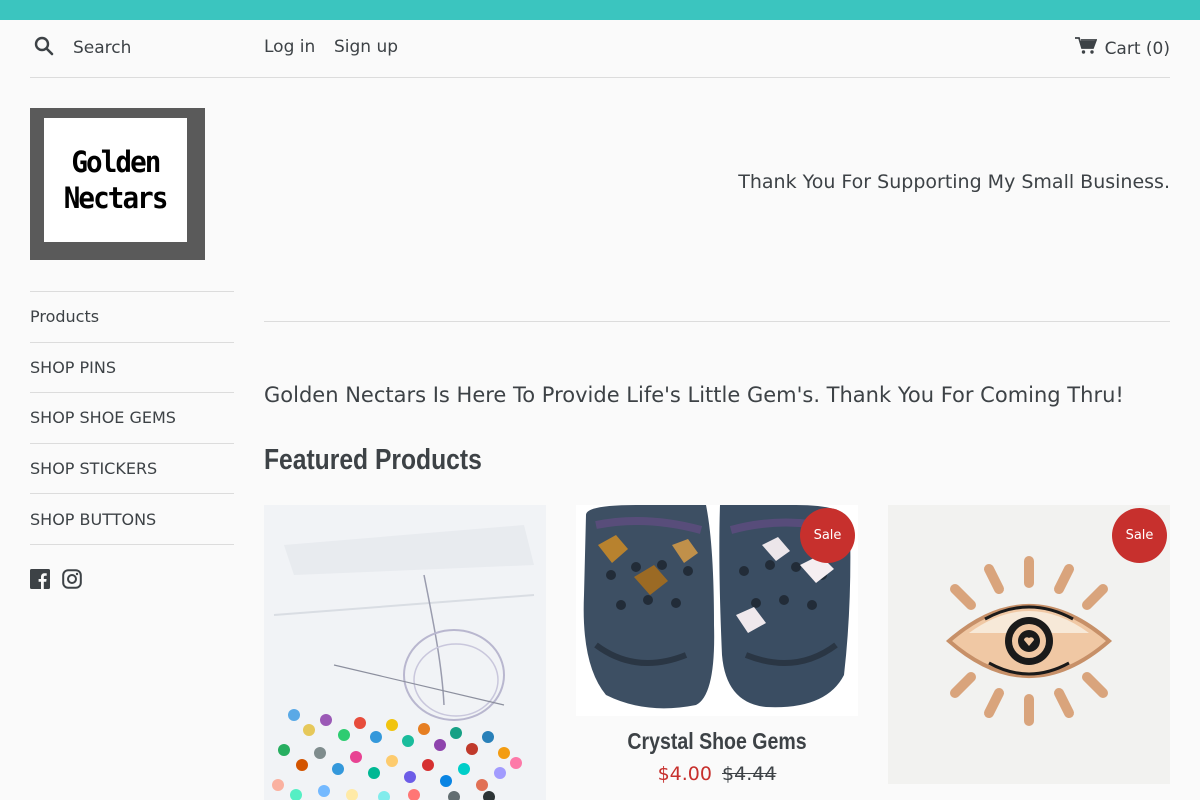 This screenshot has width=1200, height=800. I want to click on instagram-icon, so click(72, 579).